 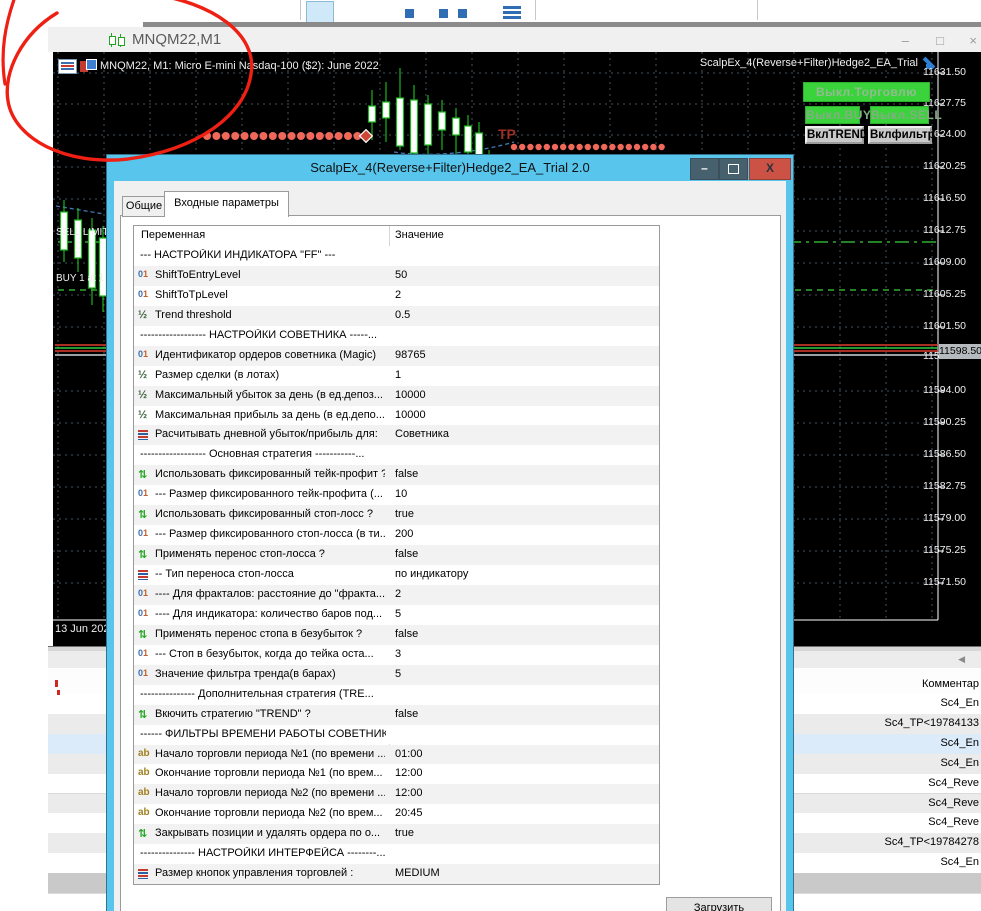 What do you see at coordinates (906, 115) in the screenshot?
I see `disable-sell-button: Выкл.SELL` at bounding box center [906, 115].